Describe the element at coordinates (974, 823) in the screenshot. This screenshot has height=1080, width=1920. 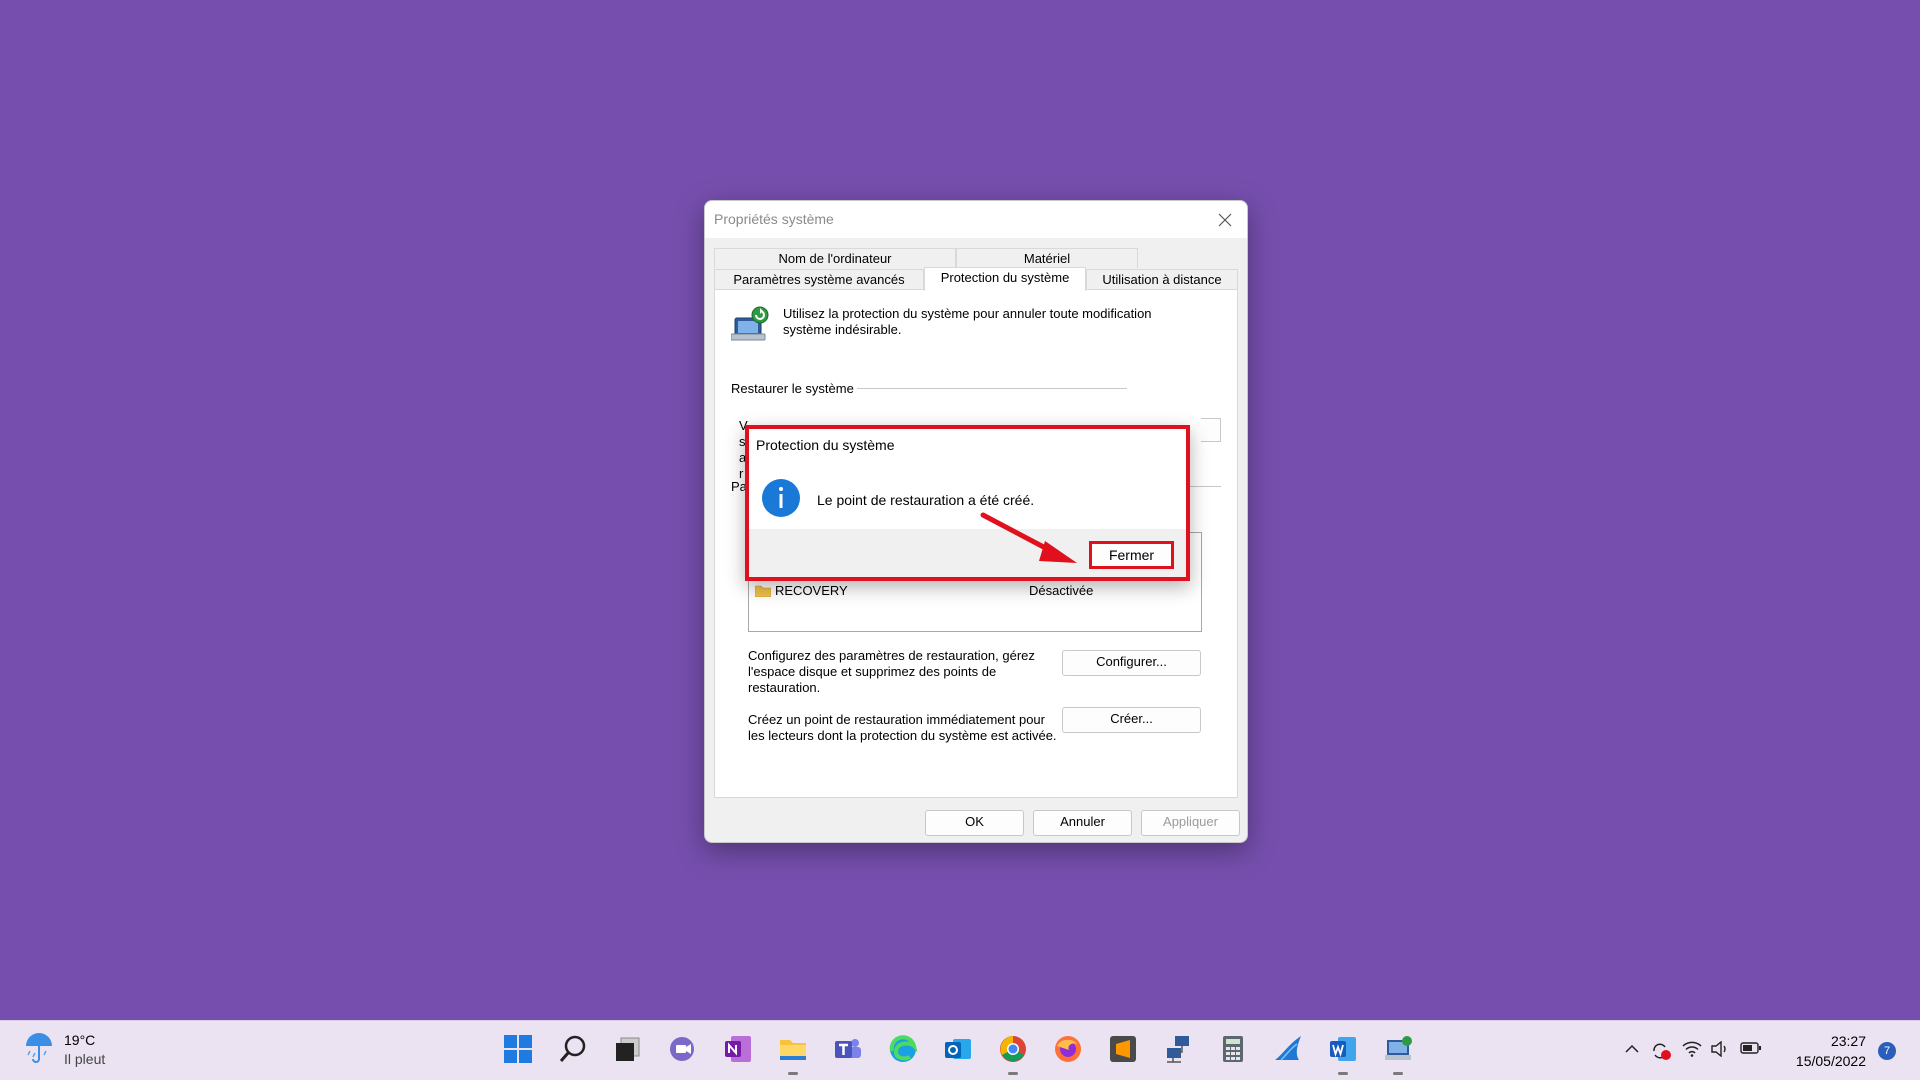
I see `ok-button: OK` at that location.